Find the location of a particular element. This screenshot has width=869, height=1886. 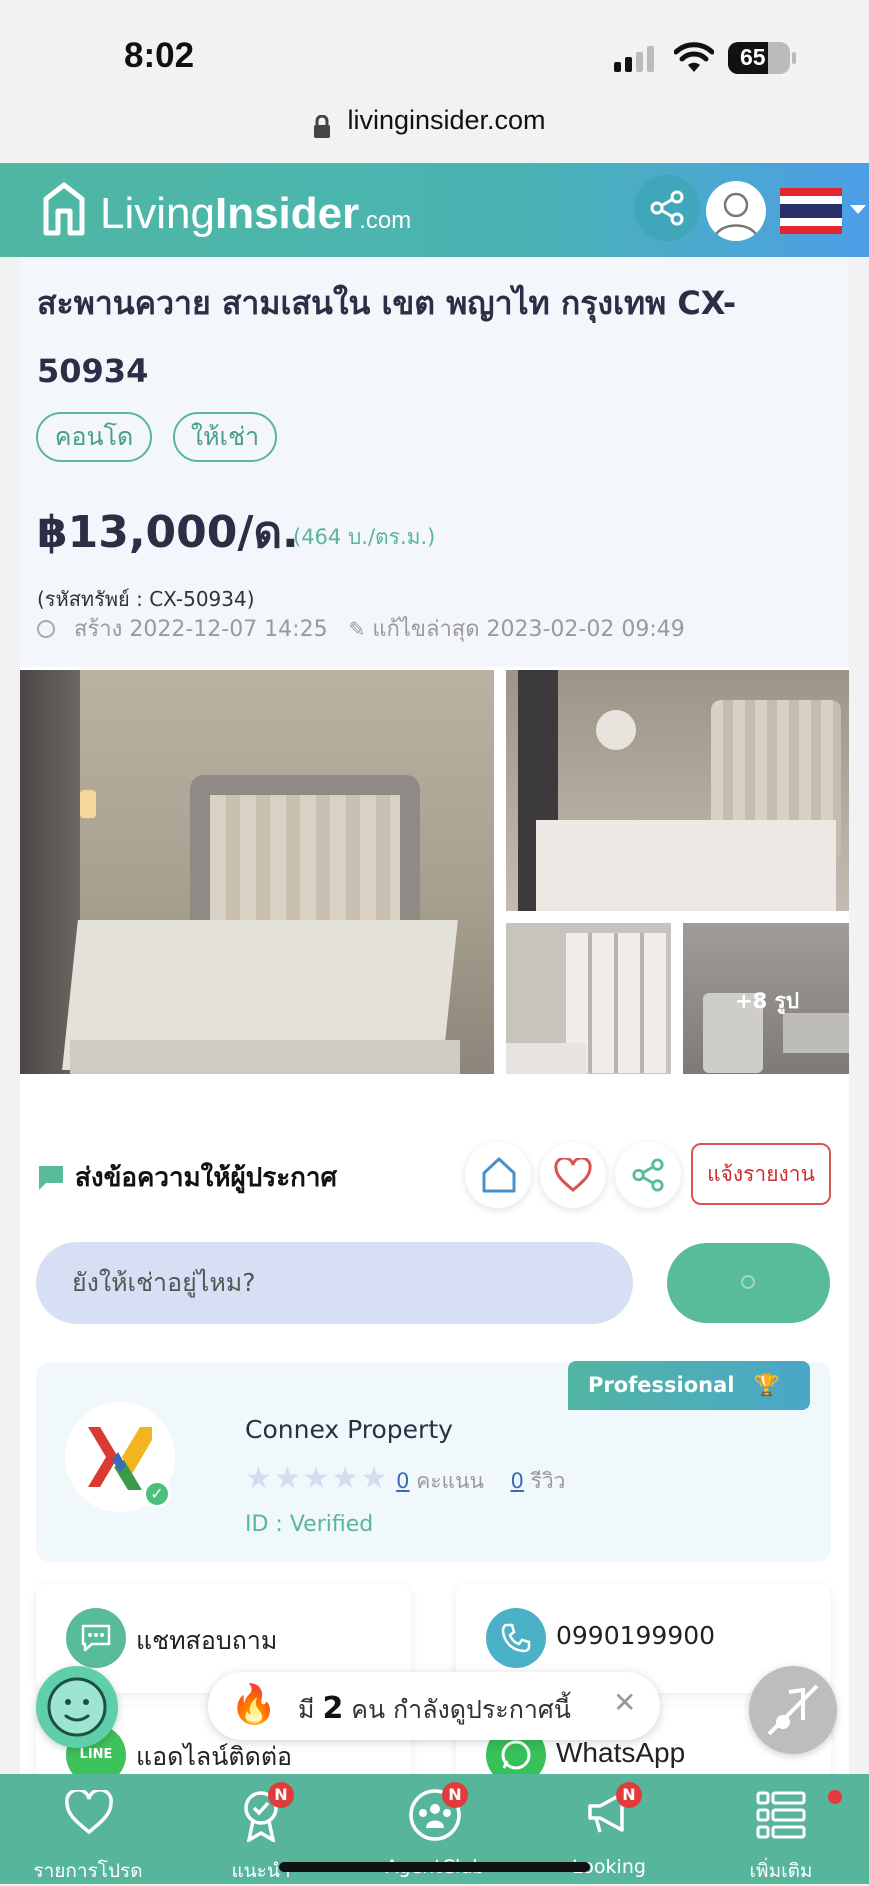

more-photos-label: +8 รูป is located at coordinates (767, 1001).